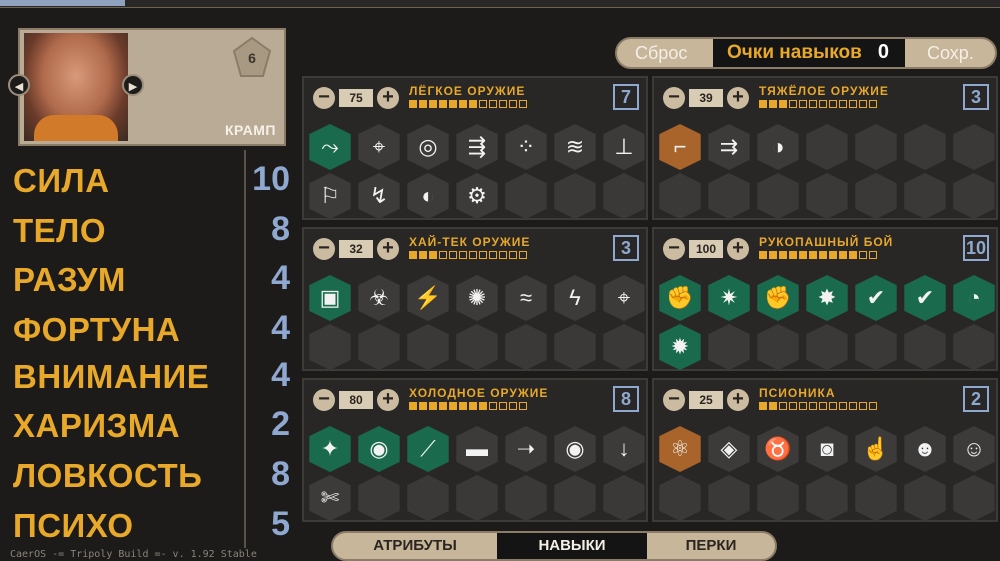  I want to click on attribute-name: ФОРТУНА, so click(97, 329).